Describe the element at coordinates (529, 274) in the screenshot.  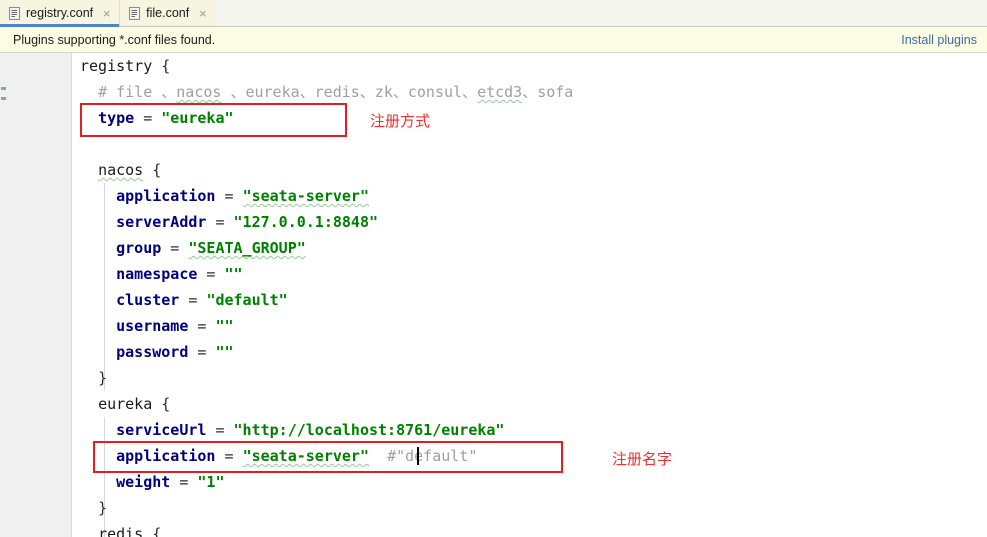
I see `code-line: namespace = ""` at that location.